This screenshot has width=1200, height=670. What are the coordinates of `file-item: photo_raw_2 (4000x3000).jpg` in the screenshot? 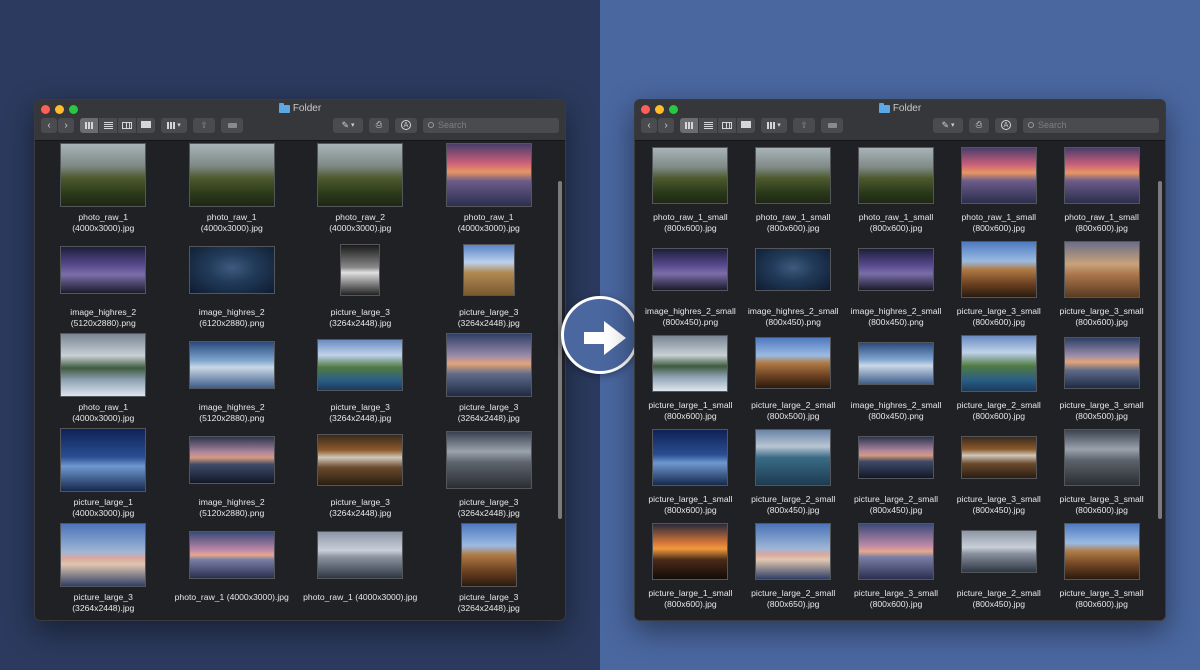 It's located at (360, 188).